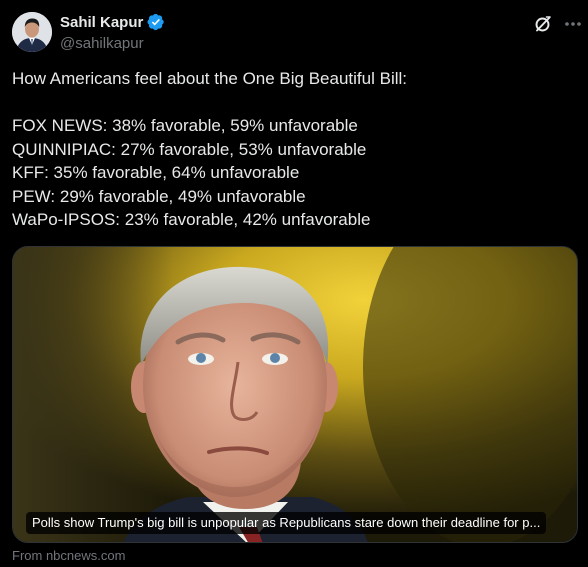 This screenshot has width=588, height=567. Describe the element at coordinates (185, 125) in the screenshot. I see `poll-line-fox: FOX NEWS: 38% favorable, 59% unfavorable` at that location.